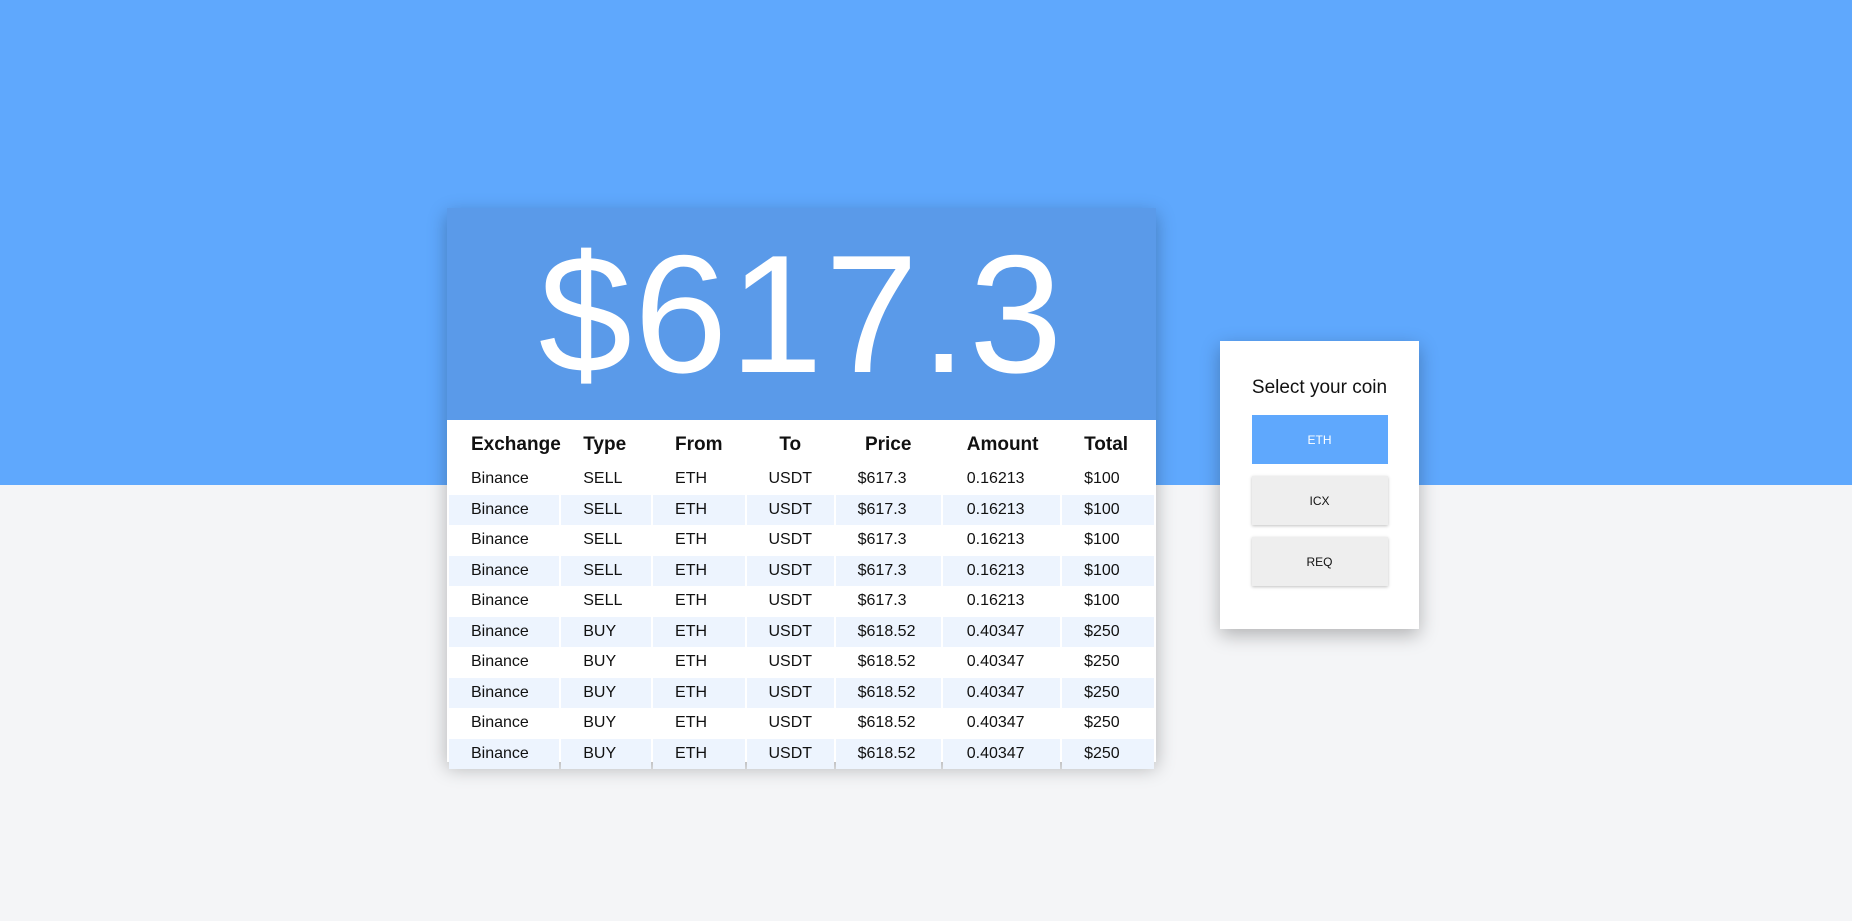  Describe the element at coordinates (1319, 439) in the screenshot. I see `coin-button-eth: ETH` at that location.